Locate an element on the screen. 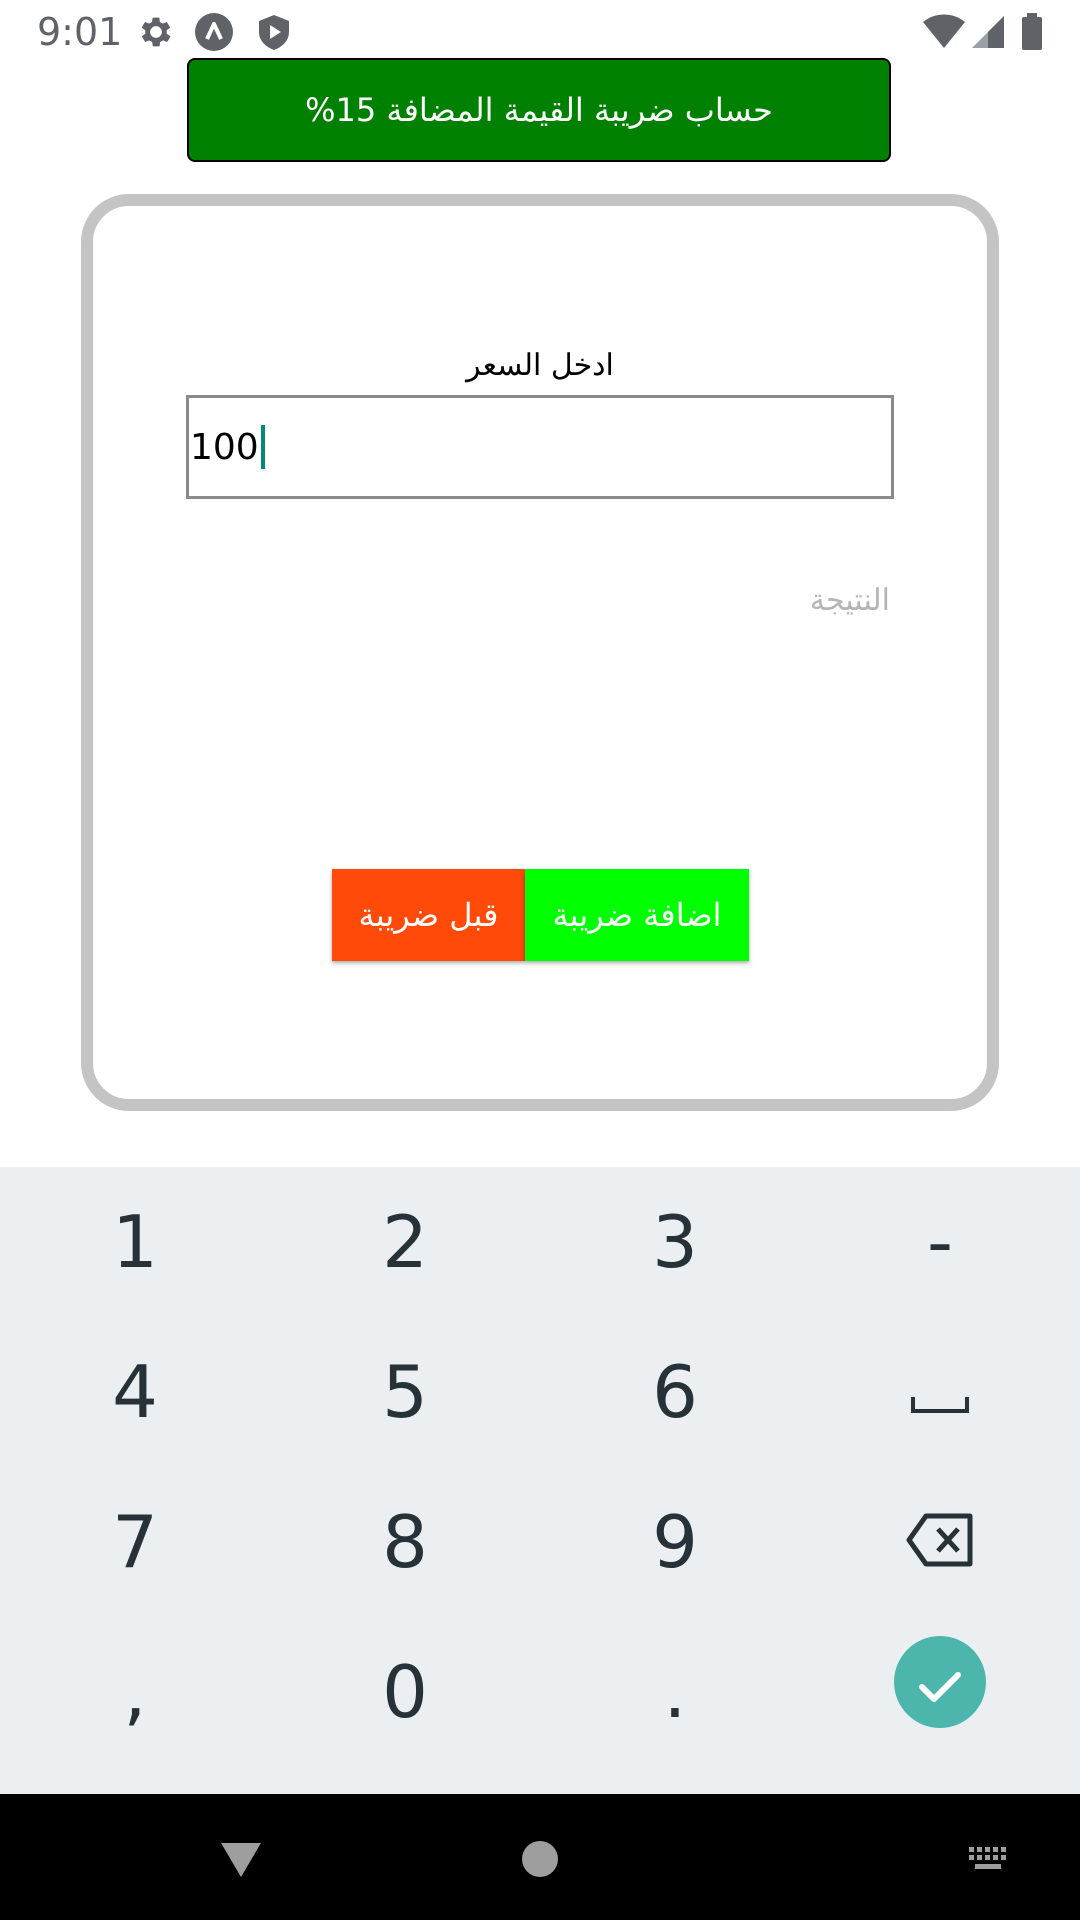  shield-play-icon is located at coordinates (274, 32).